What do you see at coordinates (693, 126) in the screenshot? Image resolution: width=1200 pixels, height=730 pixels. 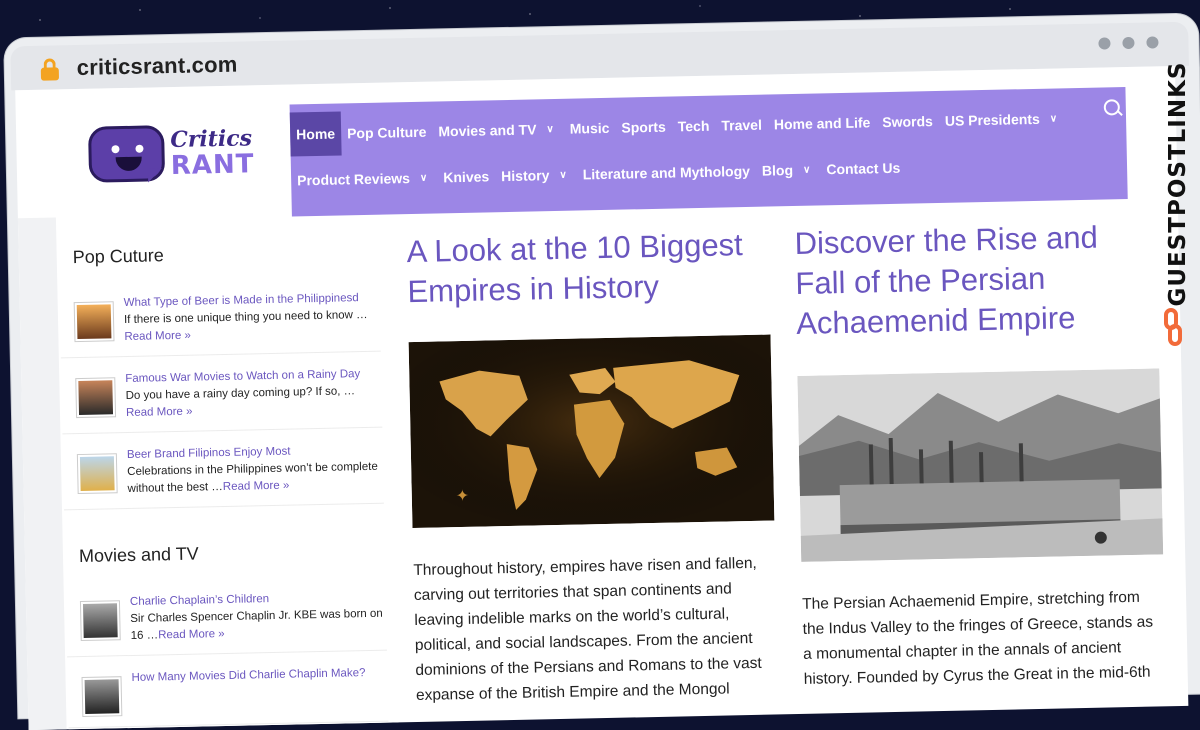 I see `nav-item-tech: Tech` at bounding box center [693, 126].